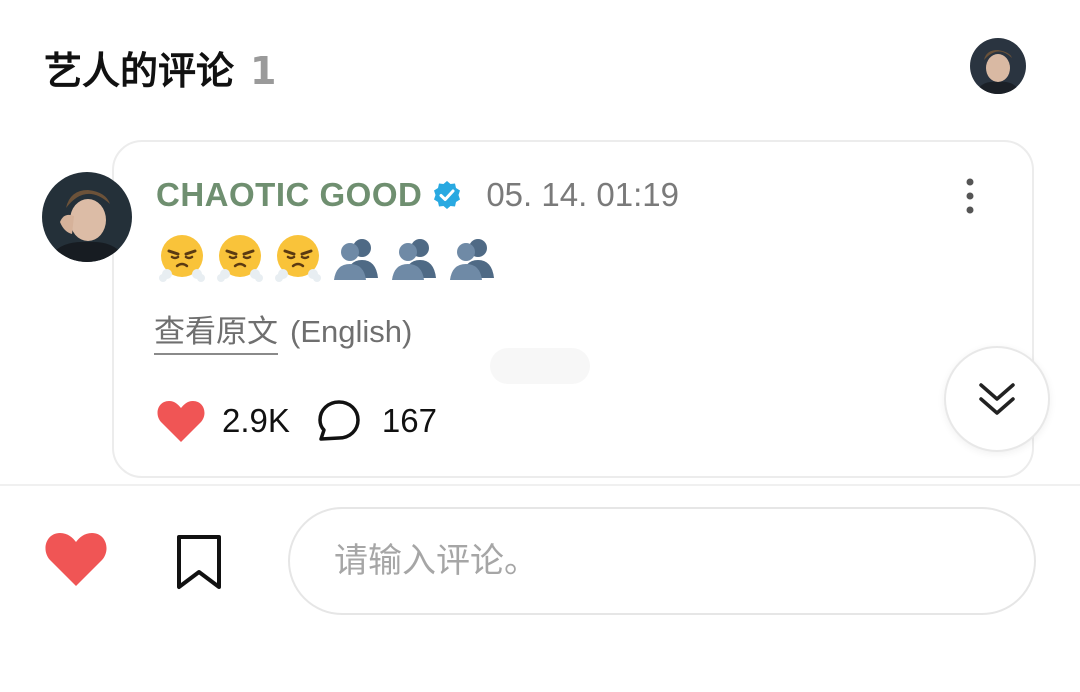 The image size is (1080, 692). I want to click on more-options-icon, so click(970, 196).